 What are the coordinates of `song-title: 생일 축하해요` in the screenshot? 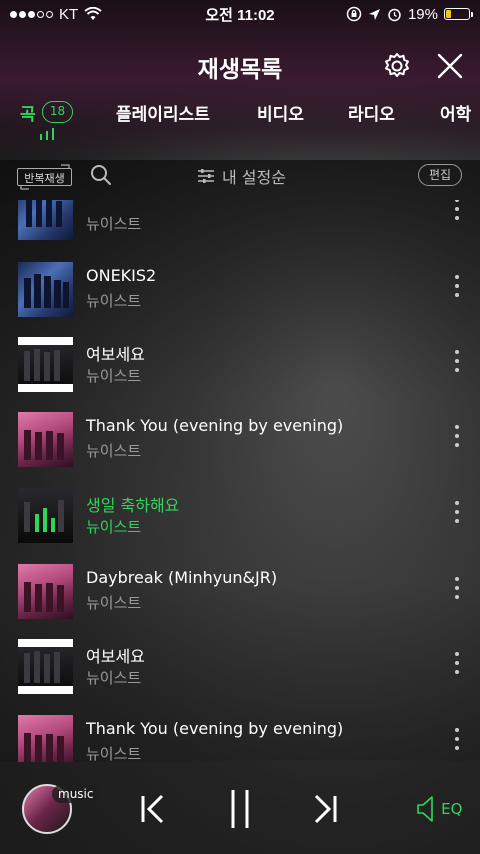 It's located at (133, 505).